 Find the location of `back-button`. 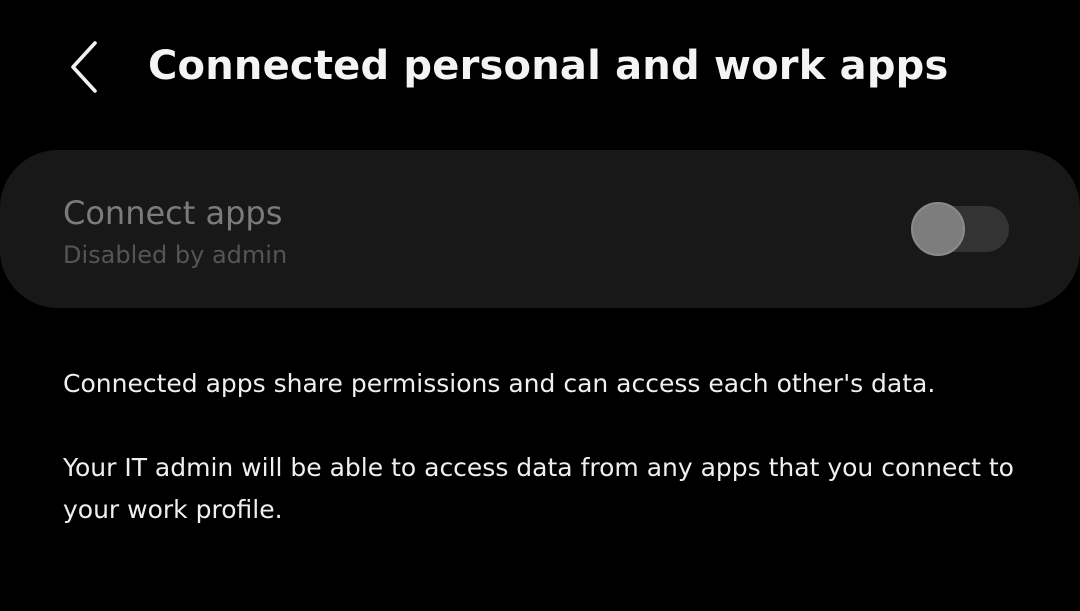

back-button is located at coordinates (84, 67).